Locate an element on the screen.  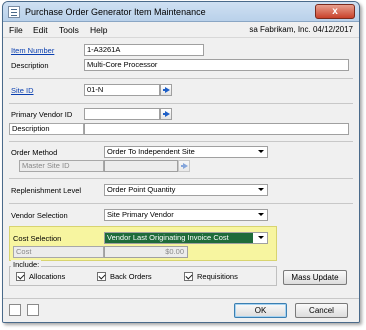
cost-label: Cost is located at coordinates (58, 252).